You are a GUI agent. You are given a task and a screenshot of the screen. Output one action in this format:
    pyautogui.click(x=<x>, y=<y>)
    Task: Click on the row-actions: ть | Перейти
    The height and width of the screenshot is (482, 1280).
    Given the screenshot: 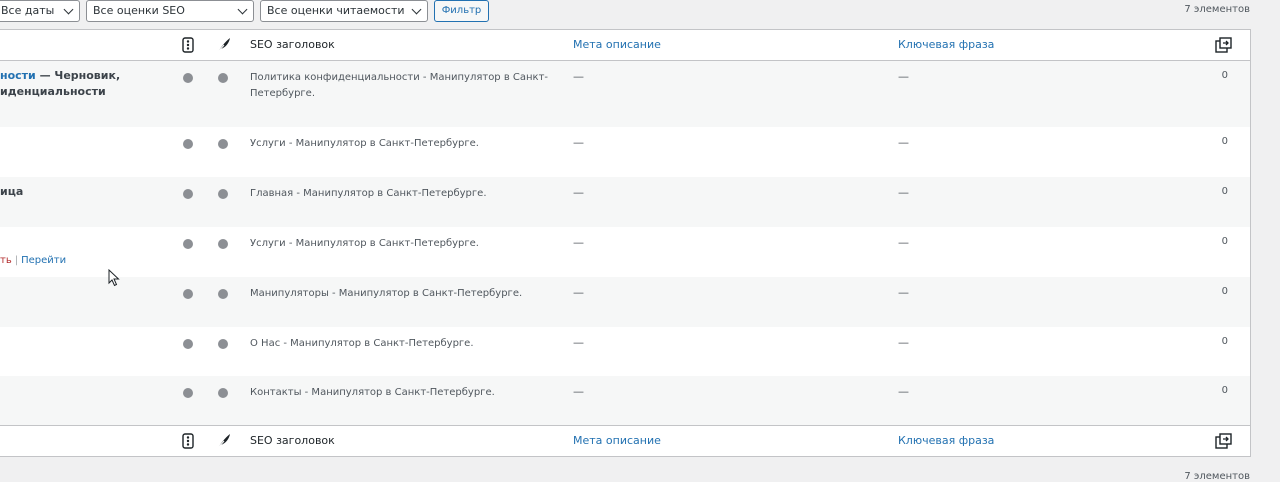 What is the action you would take?
    pyautogui.click(x=33, y=260)
    